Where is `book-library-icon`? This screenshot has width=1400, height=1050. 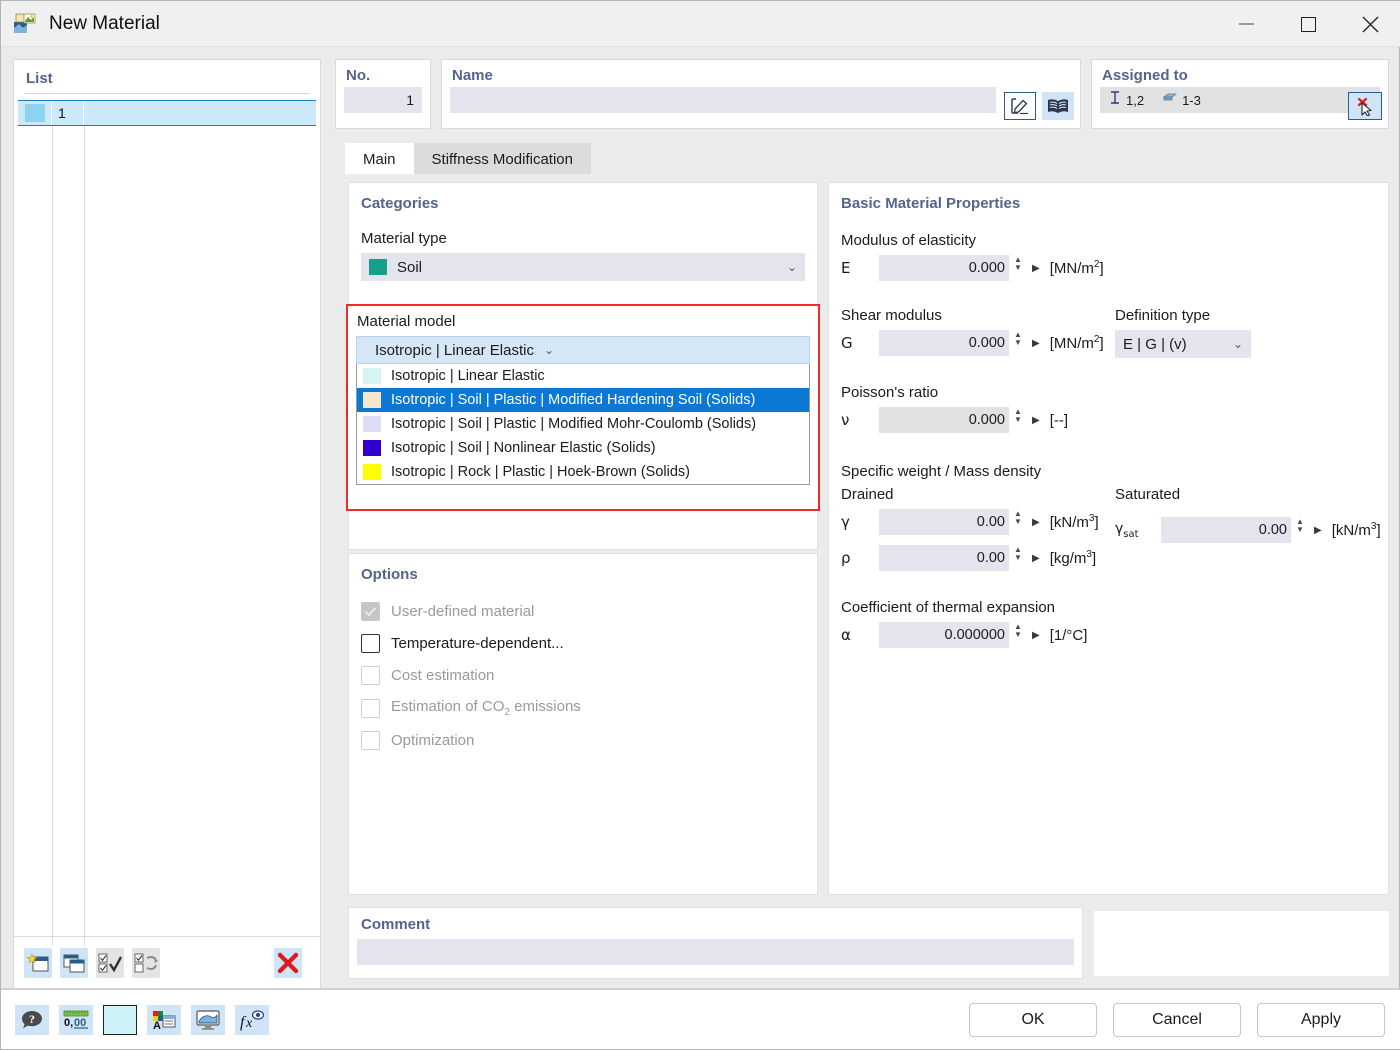
book-library-icon is located at coordinates (1058, 106).